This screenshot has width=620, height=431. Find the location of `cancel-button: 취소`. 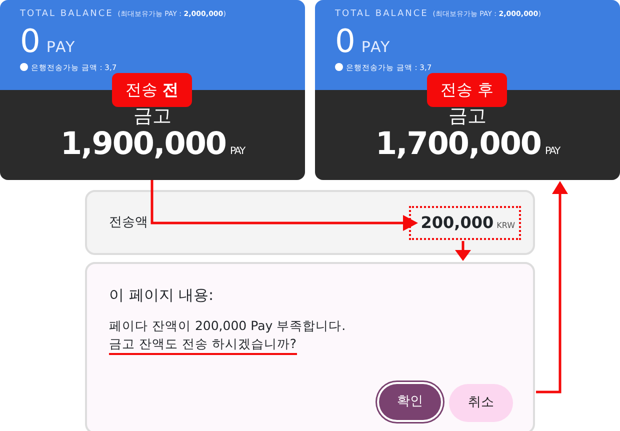

cancel-button: 취소 is located at coordinates (481, 403).